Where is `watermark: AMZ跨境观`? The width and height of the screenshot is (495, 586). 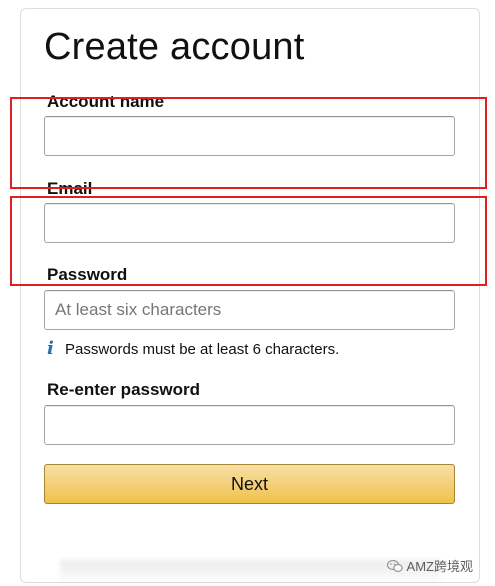 watermark: AMZ跨境观 is located at coordinates (429, 565).